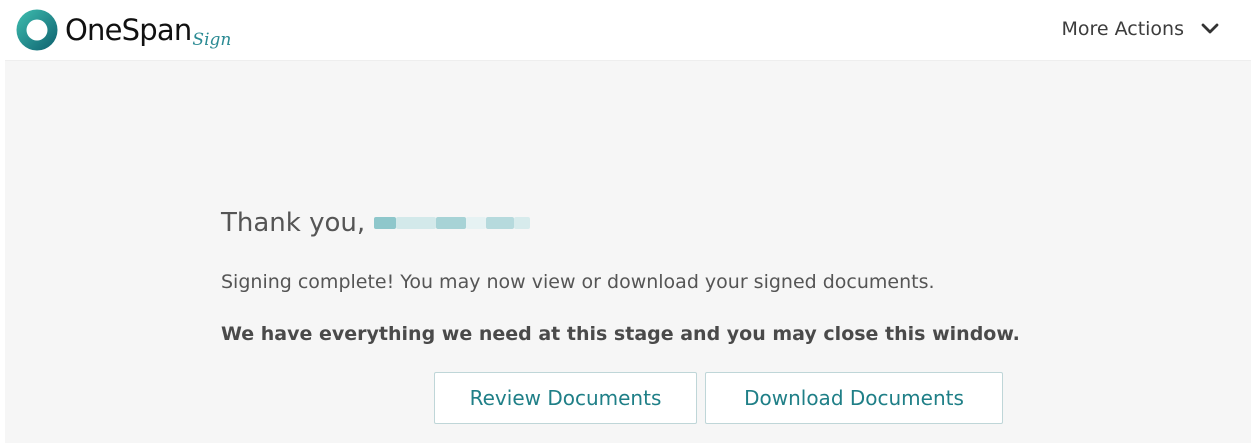  I want to click on thank-you-heading: Thank you,, so click(376, 223).